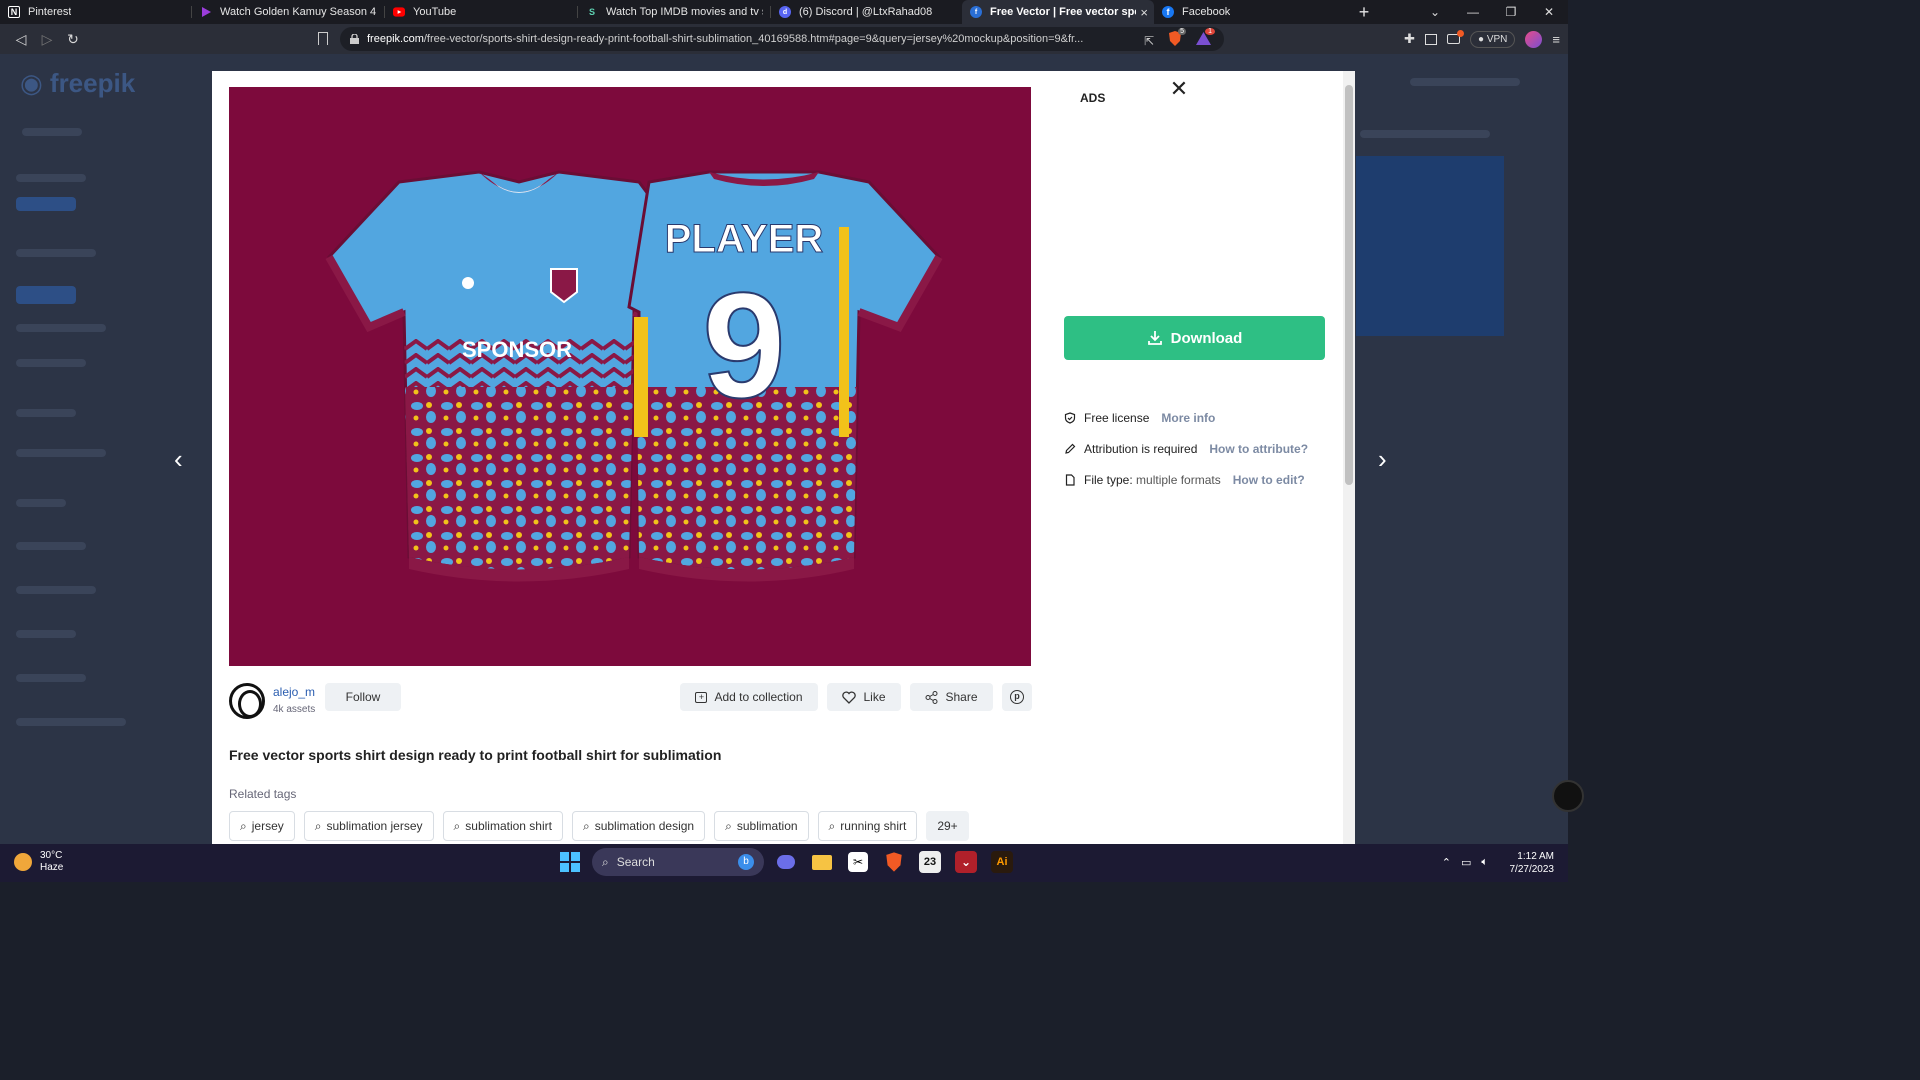 This screenshot has height=1080, width=1920. Describe the element at coordinates (1382, 459) in the screenshot. I see `next-arrow-icon: ›` at that location.